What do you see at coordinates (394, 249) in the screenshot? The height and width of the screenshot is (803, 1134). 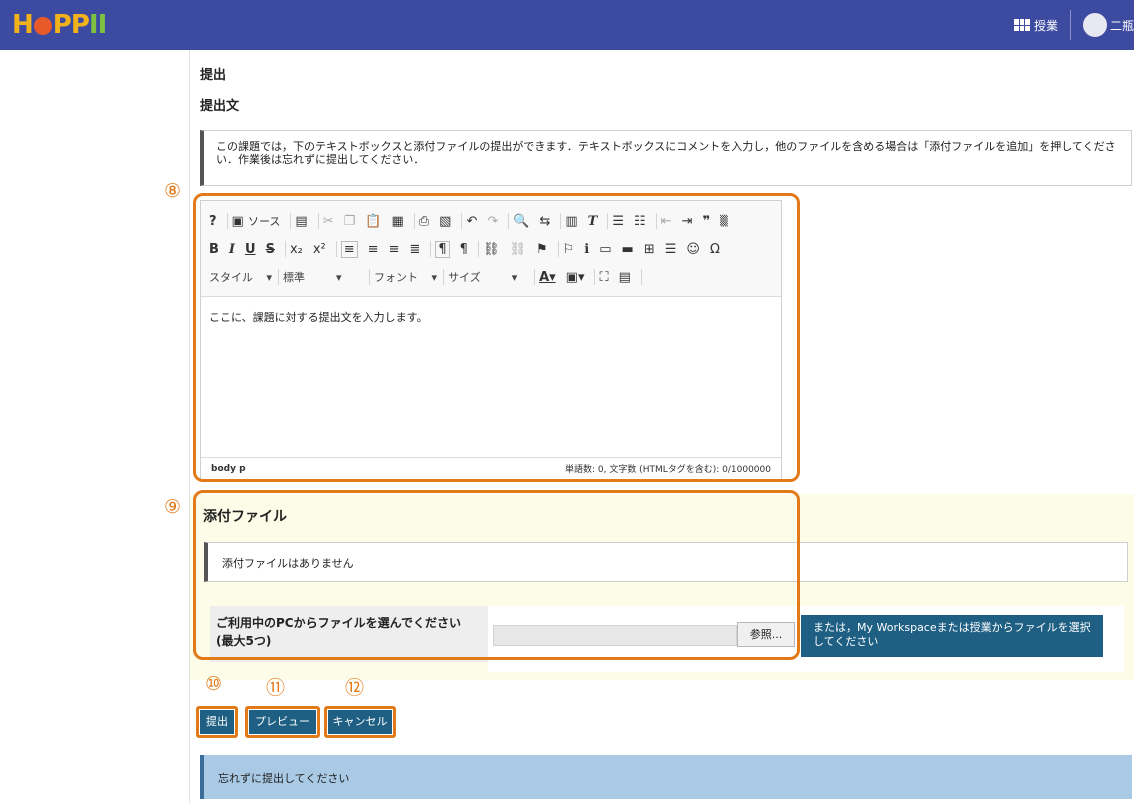 I see `align-right-icon: ≡` at bounding box center [394, 249].